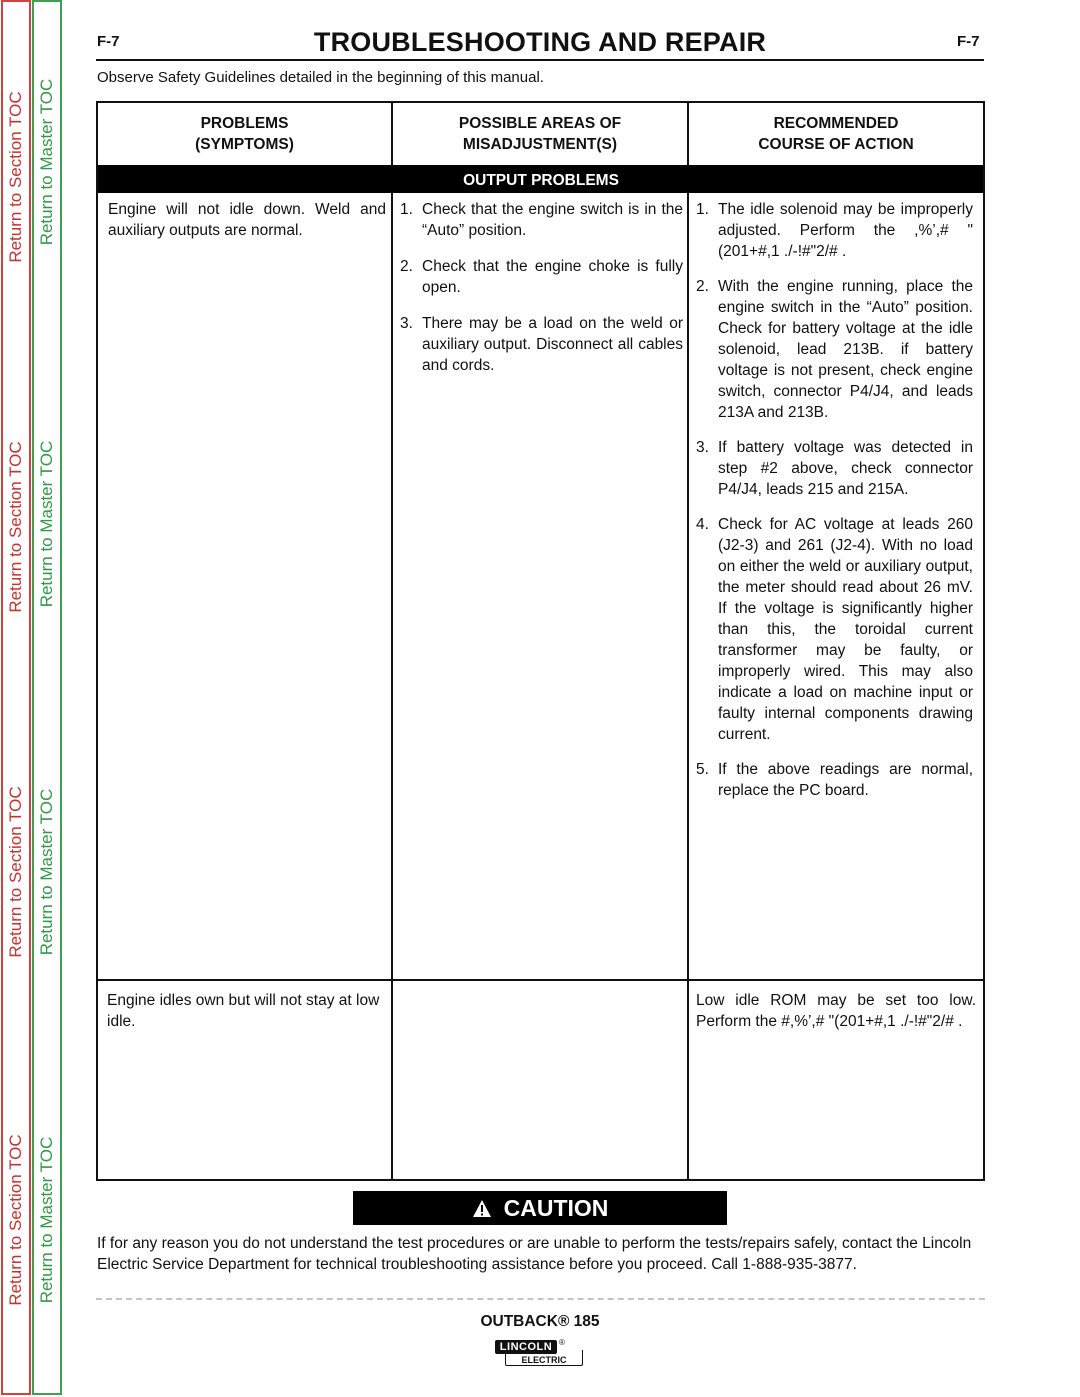  I want to click on row-divider, so click(540, 980).